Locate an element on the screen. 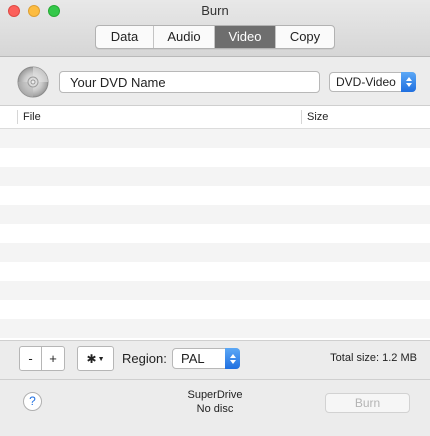  disc-format-select: DVD-Video is located at coordinates (372, 82).